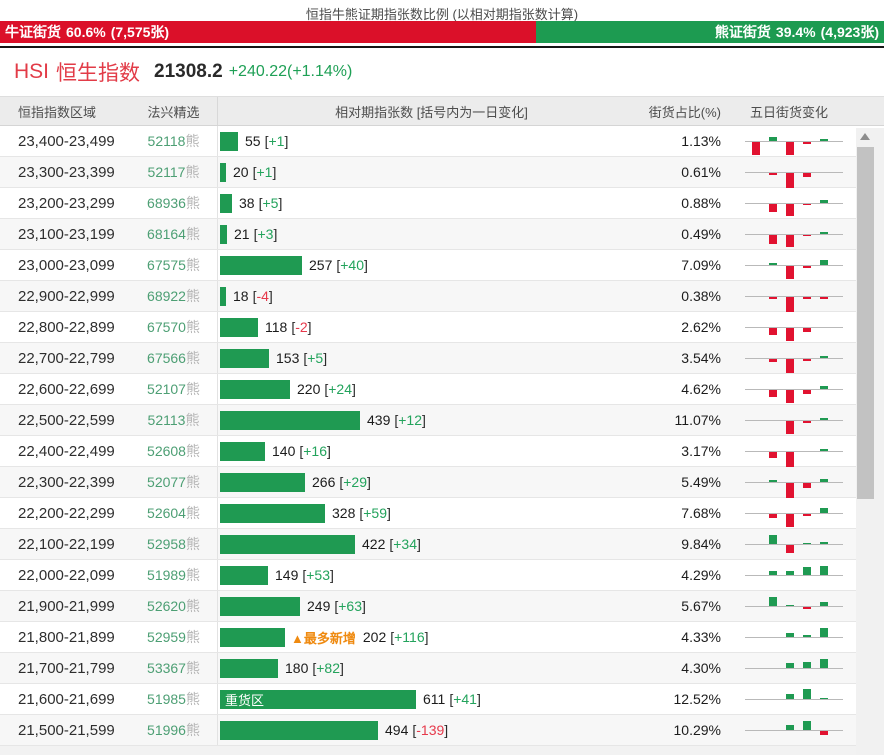 The height and width of the screenshot is (755, 884). What do you see at coordinates (173, 699) in the screenshot?
I see `warrant-code-link: 51985熊` at bounding box center [173, 699].